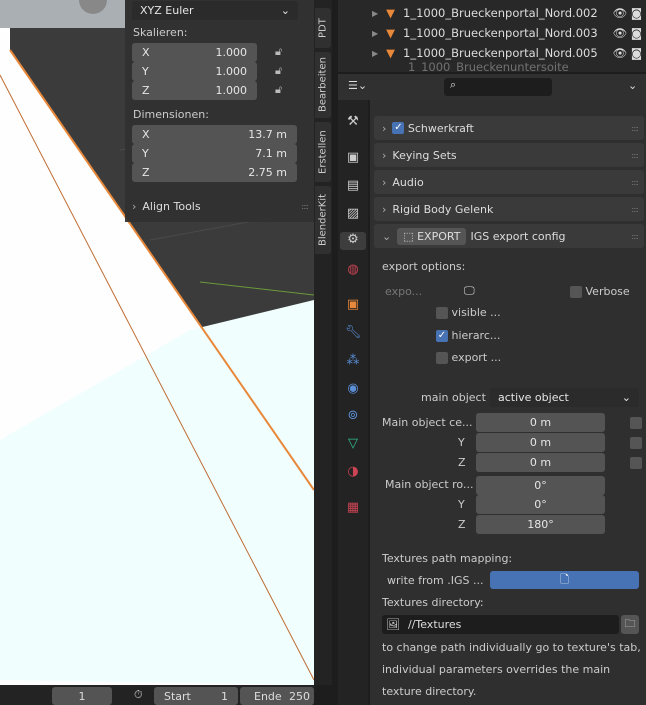  I want to click on align-tools-panel: › Align Tools, so click(166, 206).